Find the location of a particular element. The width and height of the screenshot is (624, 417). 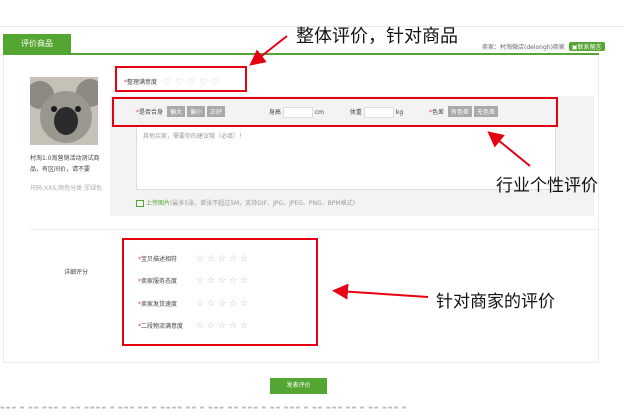

arrow-overall is located at coordinates (268, 50).